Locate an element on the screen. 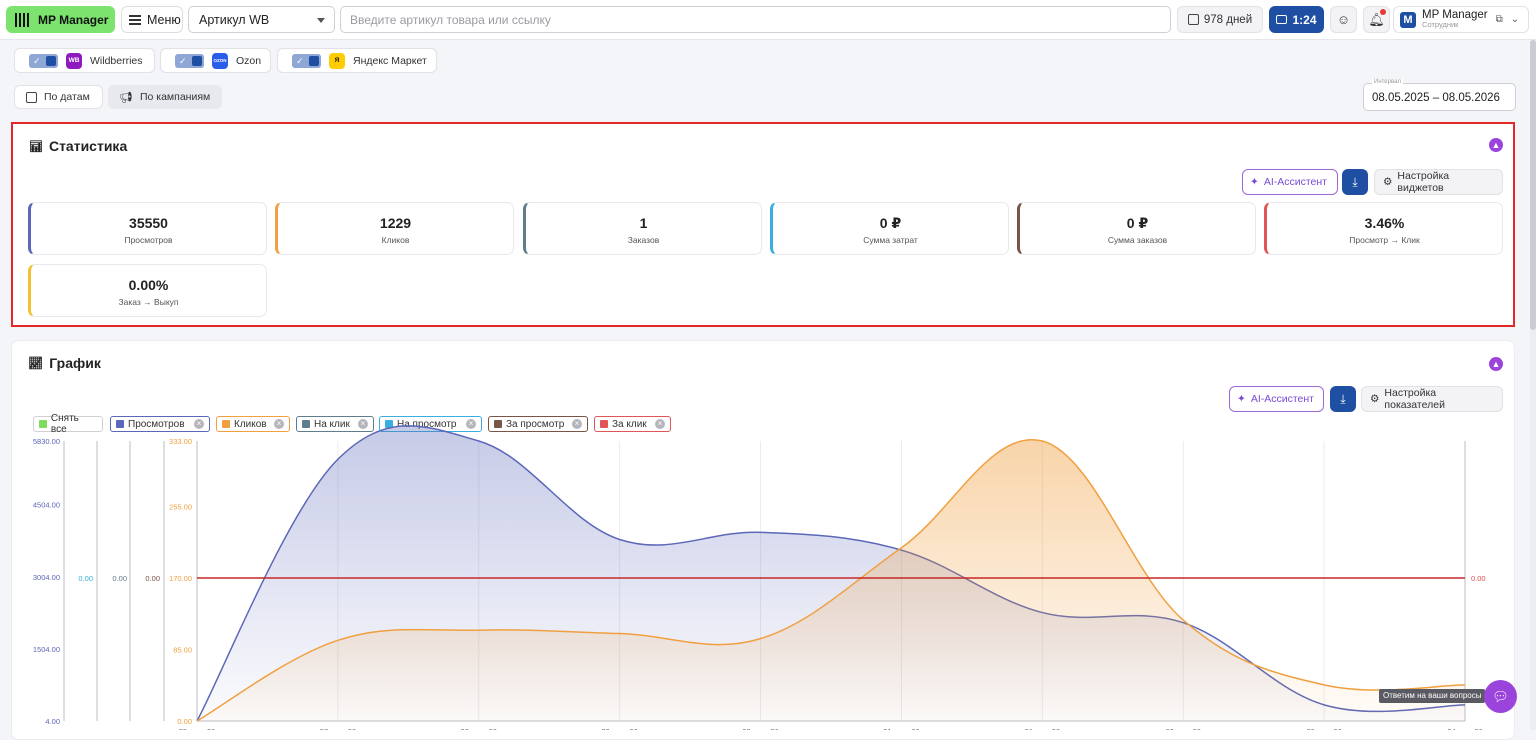 The image size is (1536, 740). app-logo-text: MP Manager is located at coordinates (73, 19).